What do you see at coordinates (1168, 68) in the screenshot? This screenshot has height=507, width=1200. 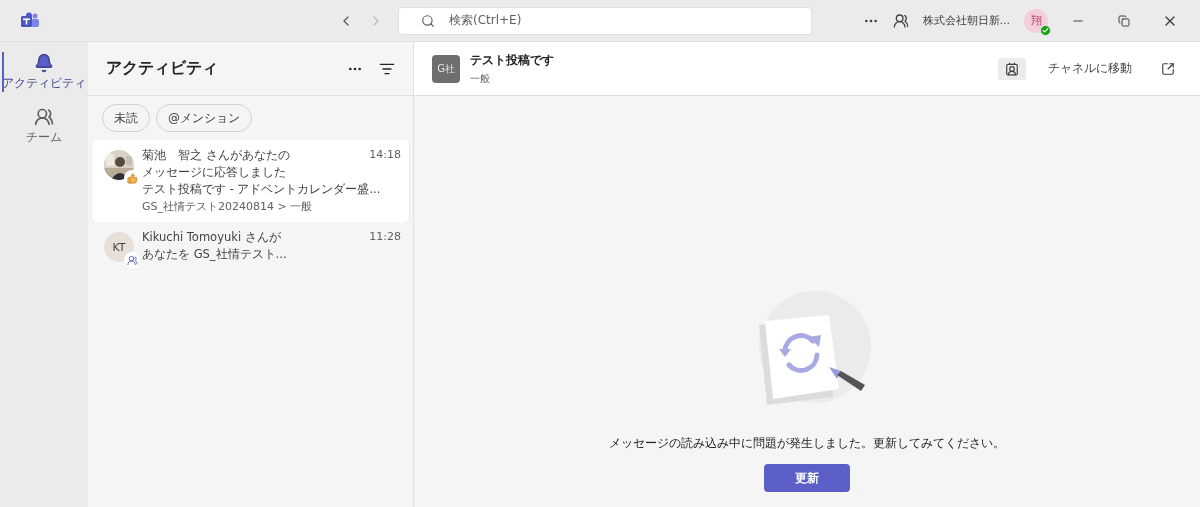 I see `pop-out-icon` at bounding box center [1168, 68].